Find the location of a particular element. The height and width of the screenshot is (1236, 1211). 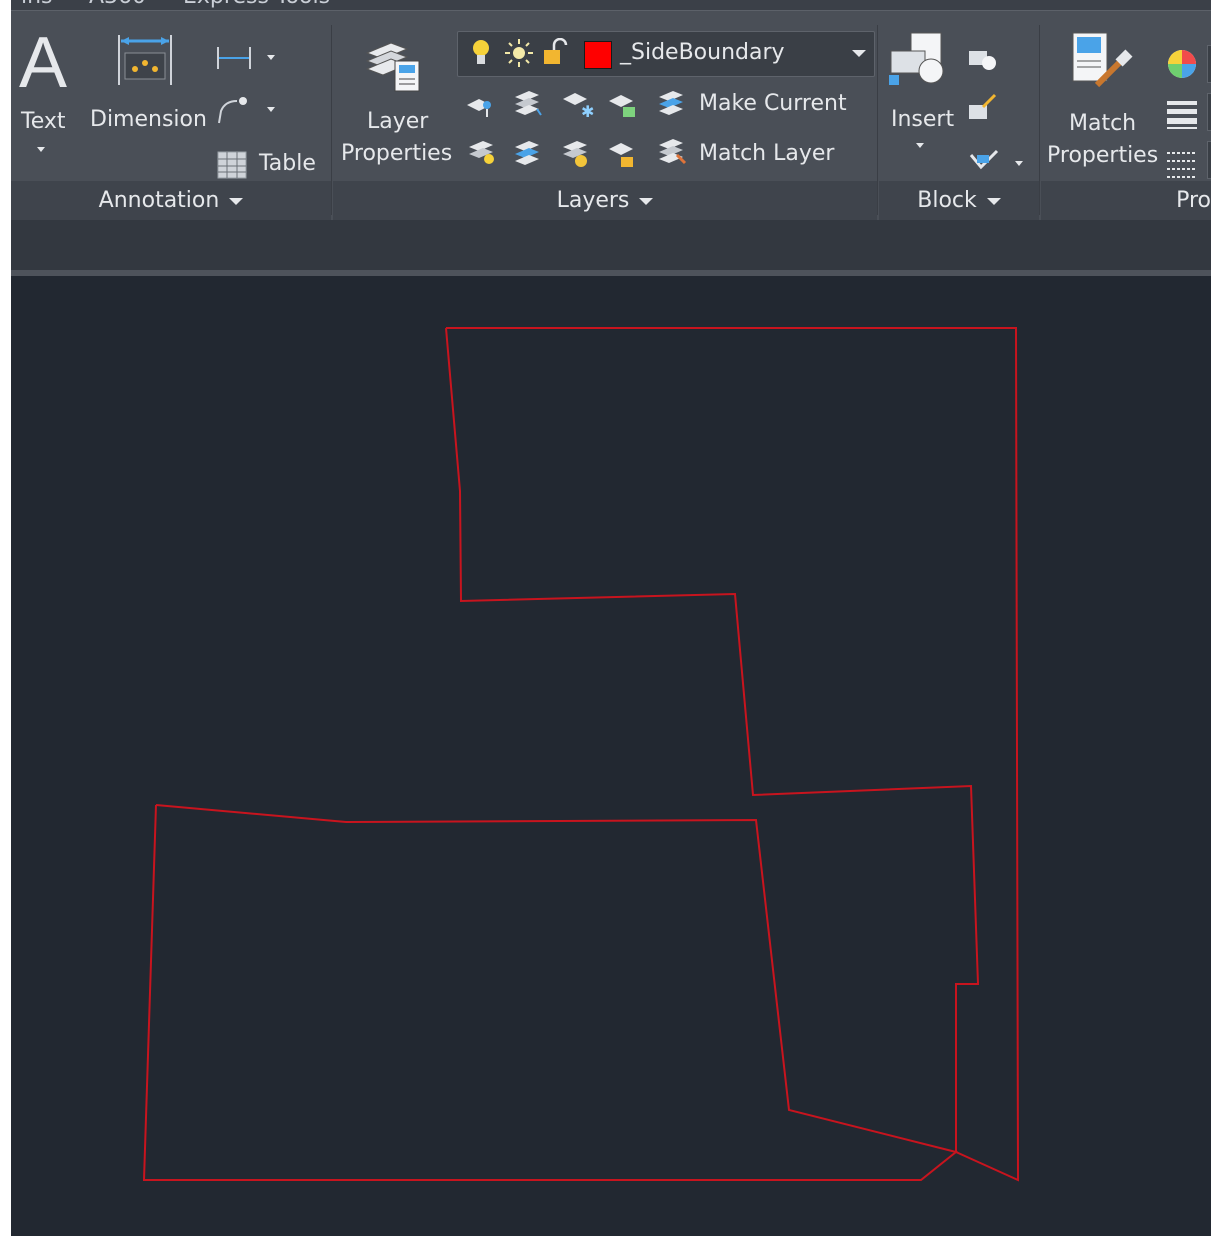

linetype-dropdown-edge is located at coordinates (1209, 160).